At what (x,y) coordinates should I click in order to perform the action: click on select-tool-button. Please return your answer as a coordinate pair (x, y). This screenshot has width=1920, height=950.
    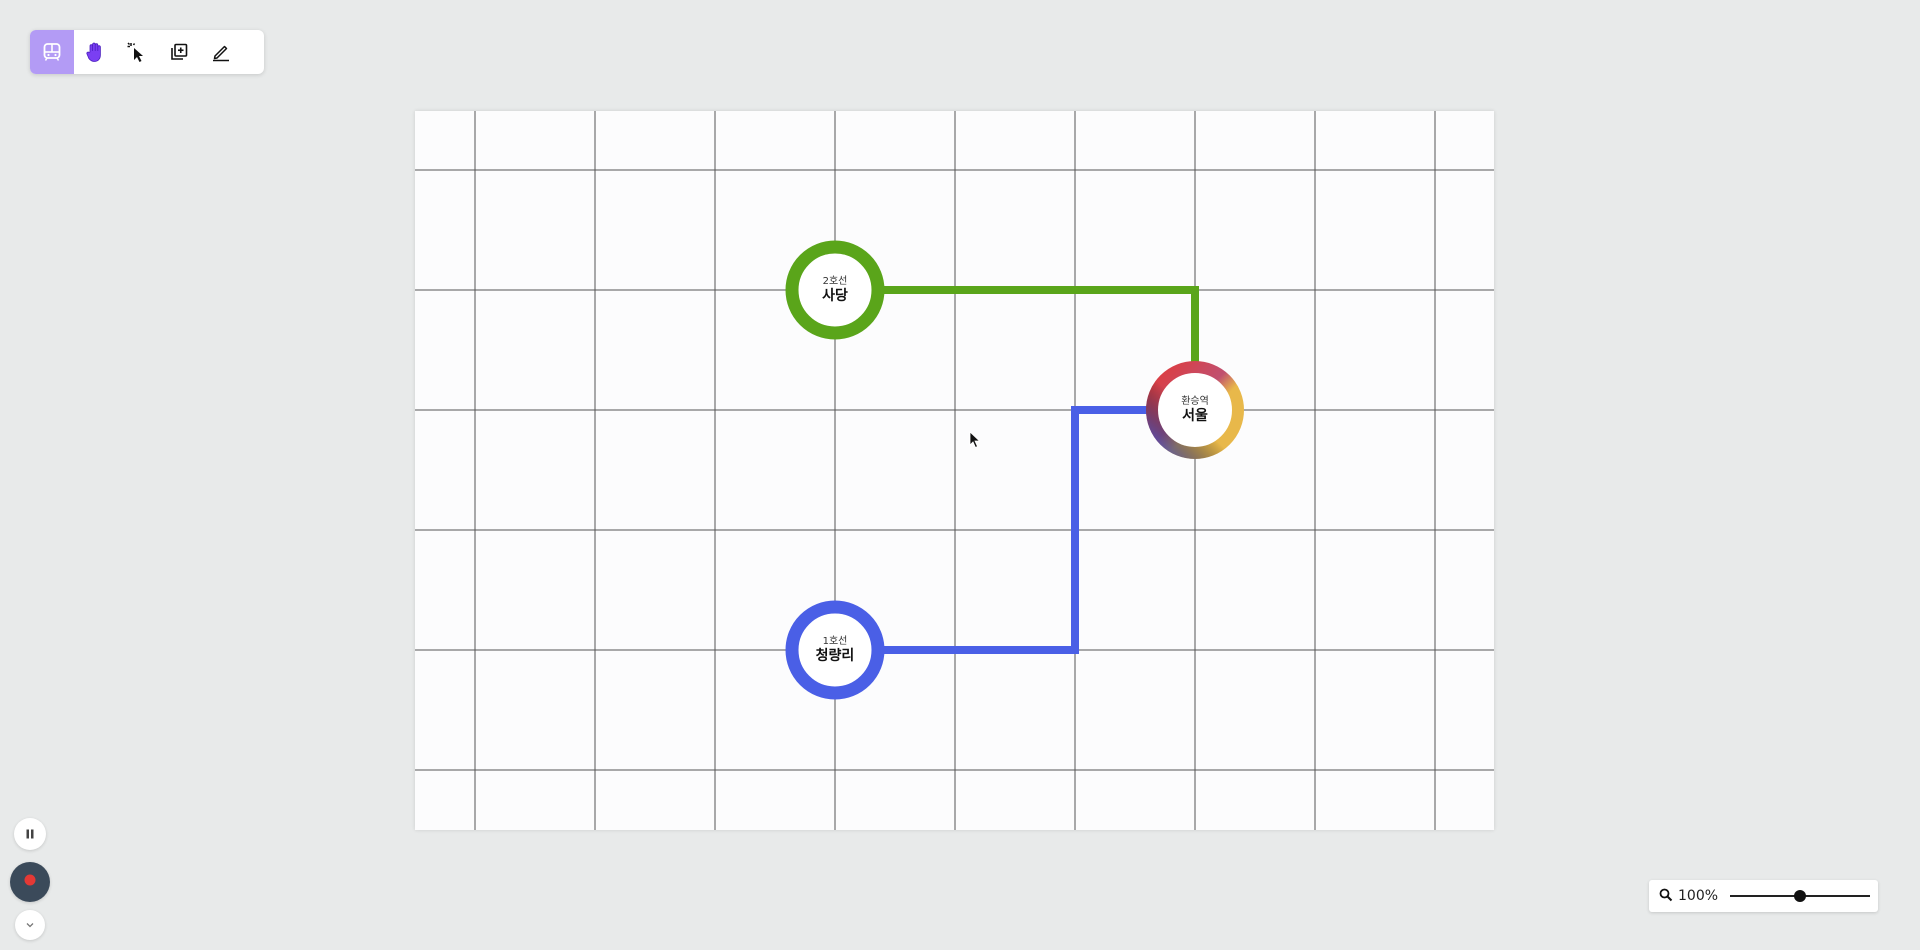
    Looking at the image, I should click on (137, 52).